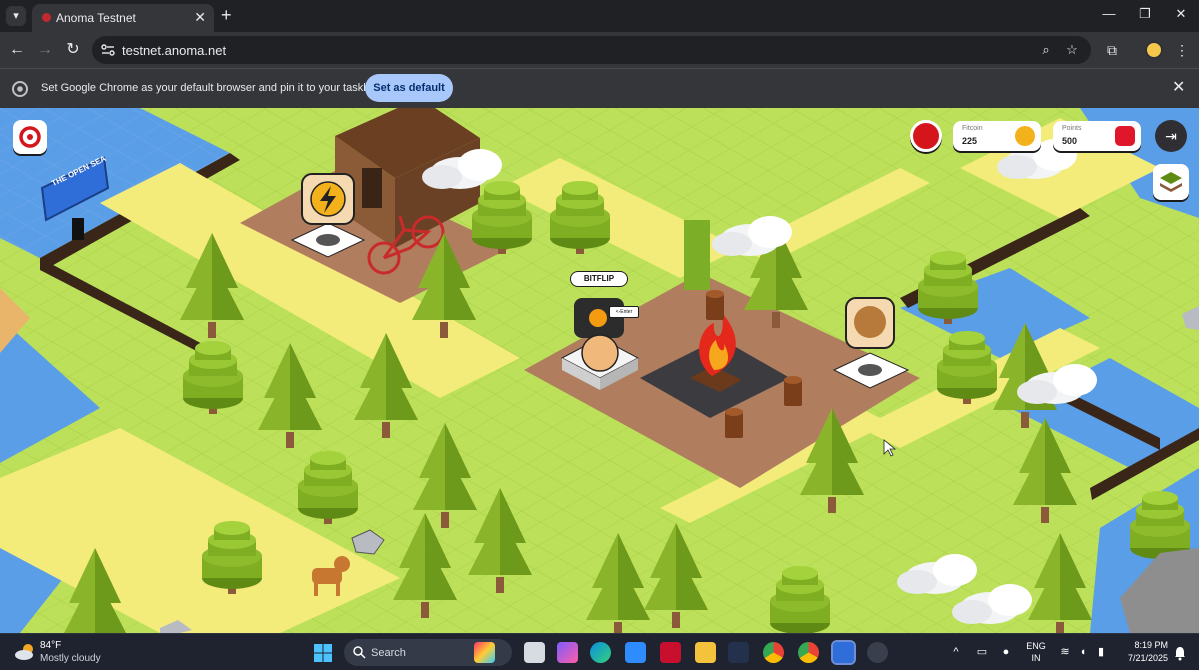 This screenshot has height=670, width=1199. Describe the element at coordinates (591, 50) in the screenshot. I see `address-bar: testnet.anoma.net ⌕ ☆` at that location.